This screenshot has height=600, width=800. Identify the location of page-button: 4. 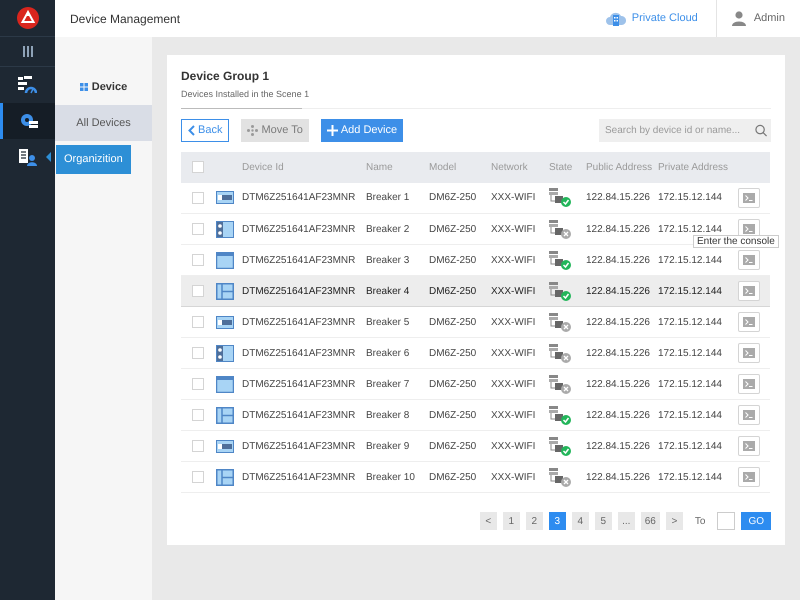
(580, 521).